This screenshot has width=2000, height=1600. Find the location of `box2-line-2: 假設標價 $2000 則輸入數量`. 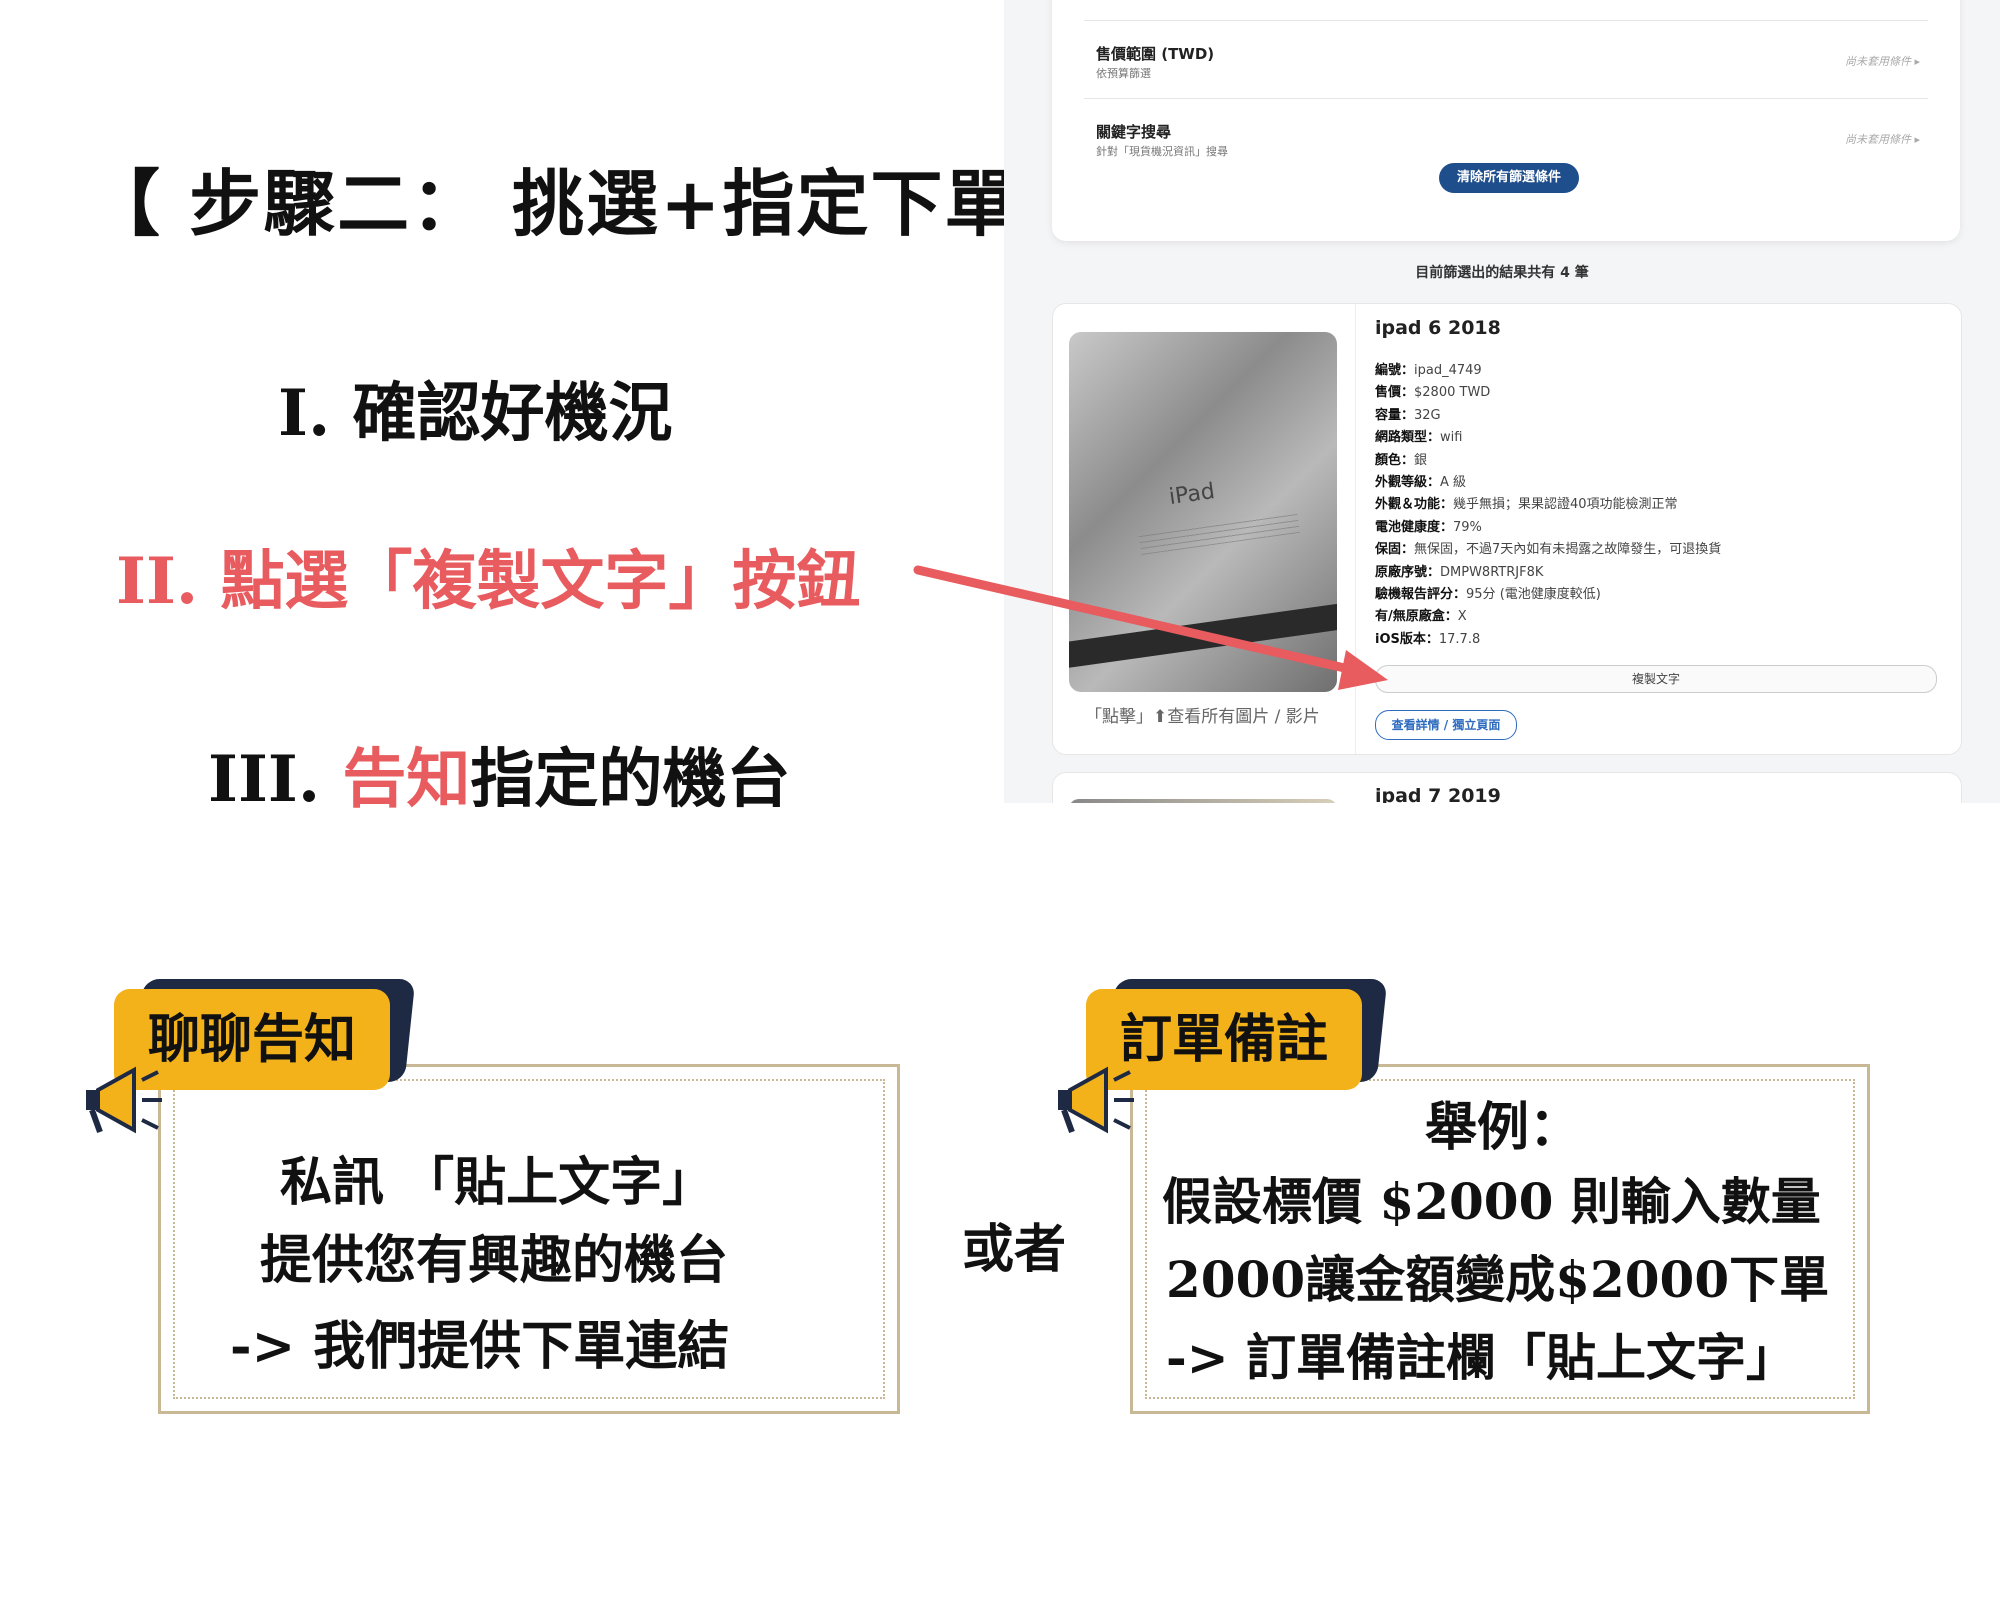

box2-line-2: 假設標價 $2000 則輸入數量 is located at coordinates (1491, 1201).